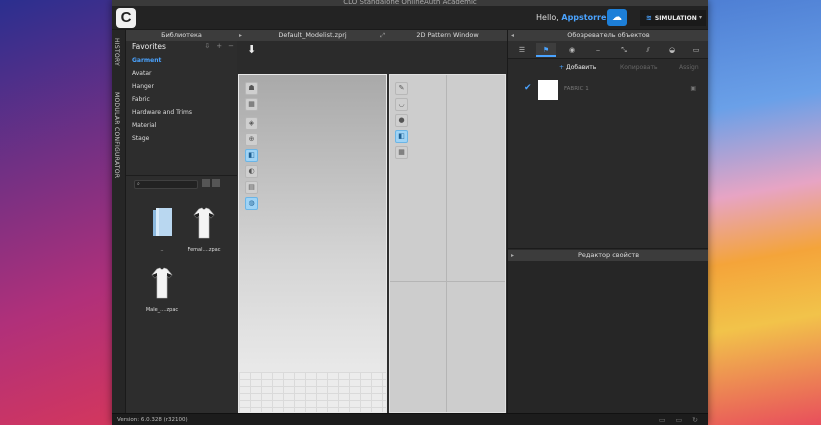 Image resolution: width=821 pixels, height=425 pixels. I want to click on cloud-icon: ☁, so click(617, 17).